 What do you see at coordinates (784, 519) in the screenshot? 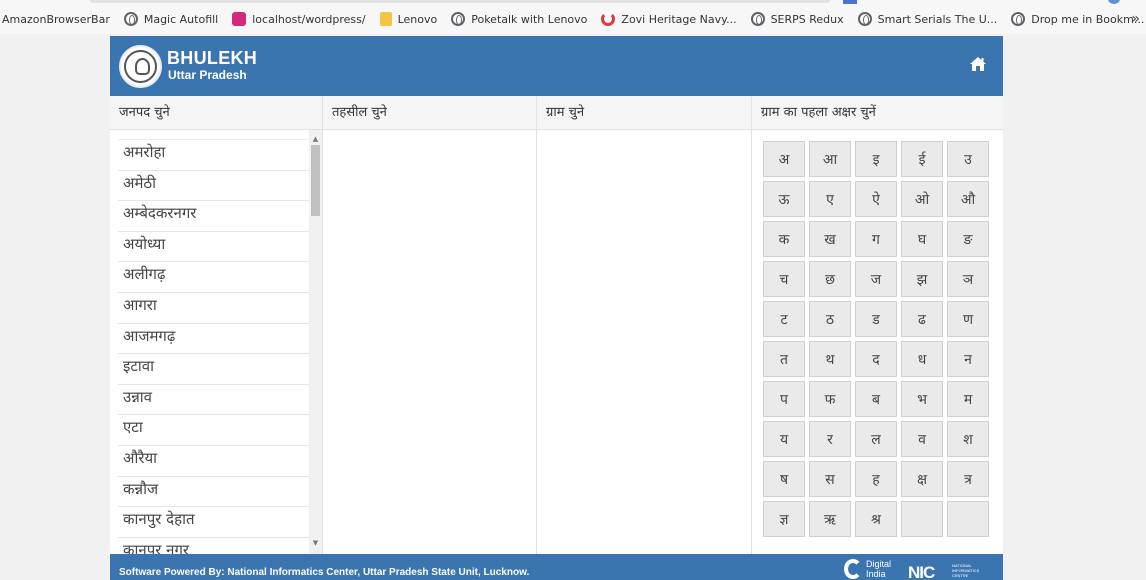
I see `letter-button: ज्ञ` at bounding box center [784, 519].